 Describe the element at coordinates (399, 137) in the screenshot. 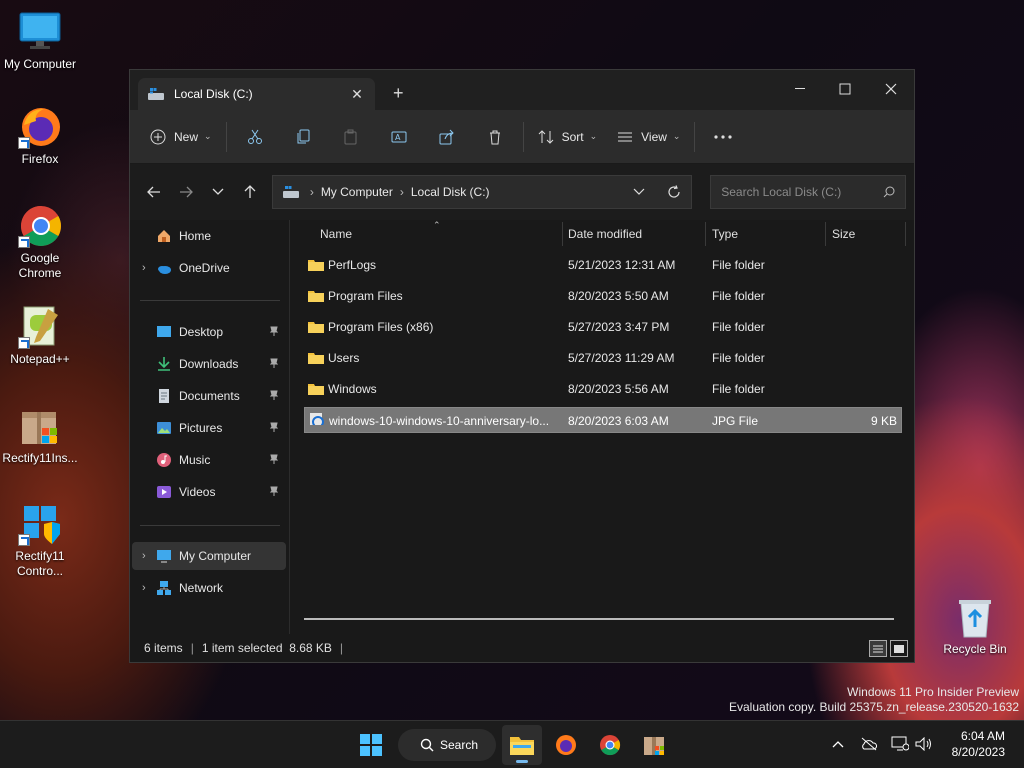

I see `rename-button: A` at that location.